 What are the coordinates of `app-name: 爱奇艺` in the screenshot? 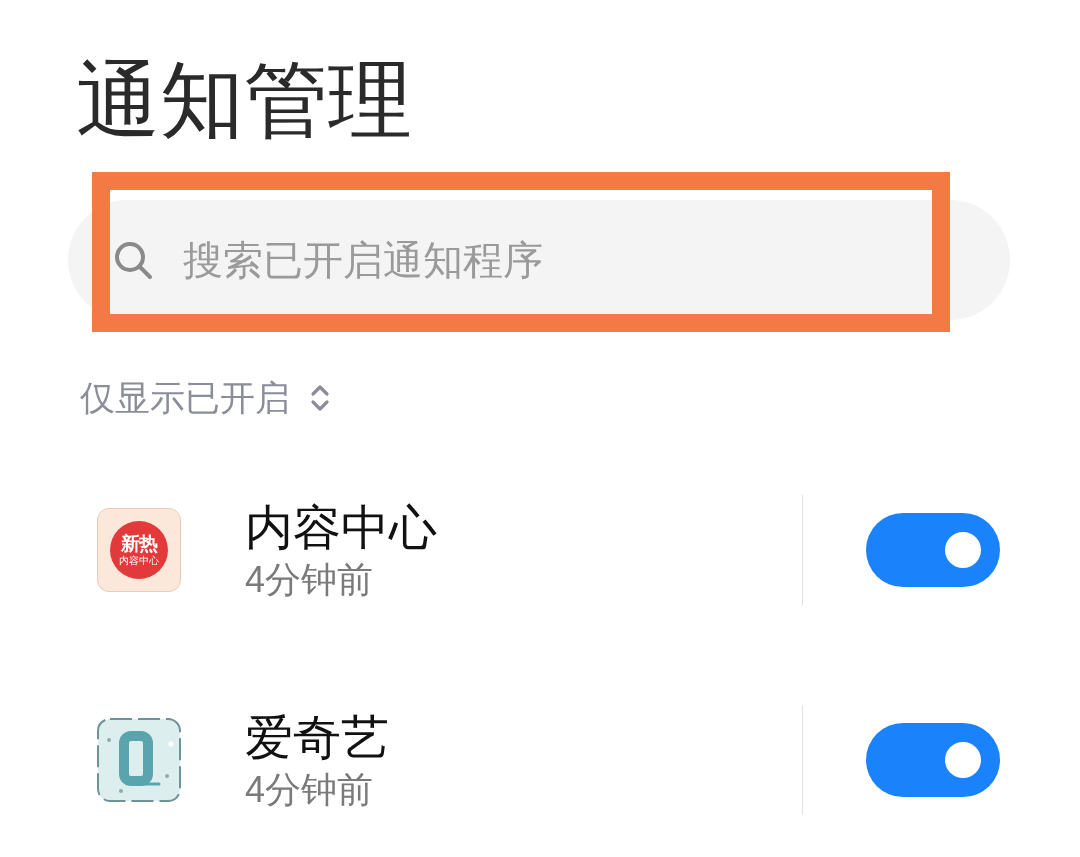 It's located at (317, 738).